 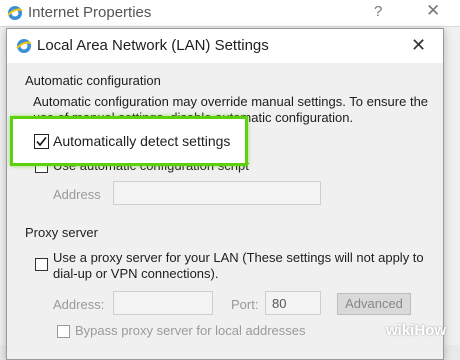 I want to click on use-proxy-server-checkbox, so click(x=41, y=264).